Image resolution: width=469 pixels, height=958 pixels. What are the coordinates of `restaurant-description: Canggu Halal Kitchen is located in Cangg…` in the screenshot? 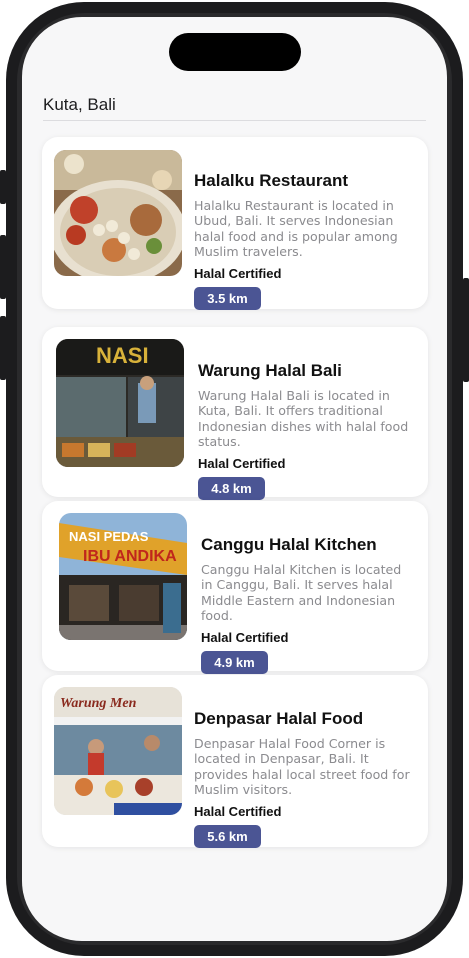 It's located at (301, 593).